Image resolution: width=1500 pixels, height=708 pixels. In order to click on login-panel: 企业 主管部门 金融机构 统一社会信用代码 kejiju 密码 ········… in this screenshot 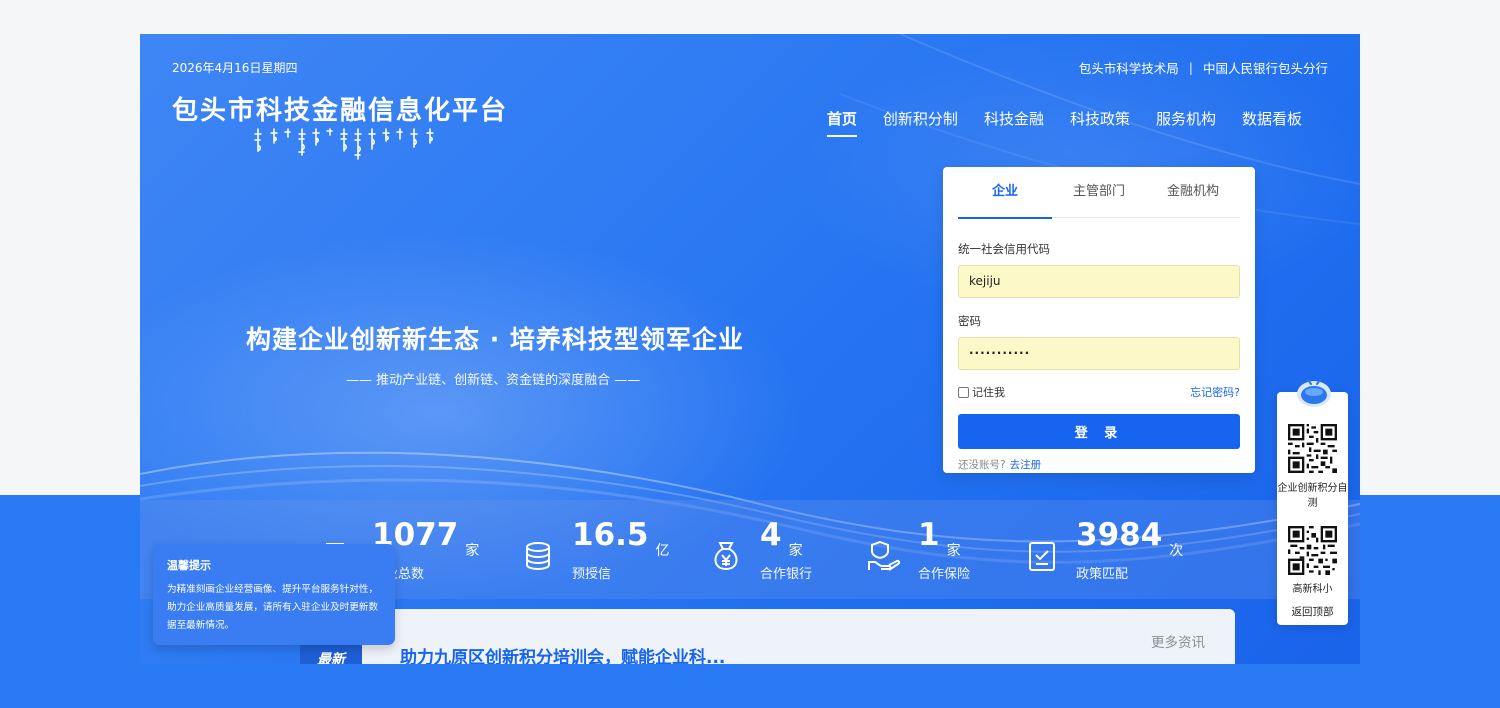, I will do `click(1099, 320)`.